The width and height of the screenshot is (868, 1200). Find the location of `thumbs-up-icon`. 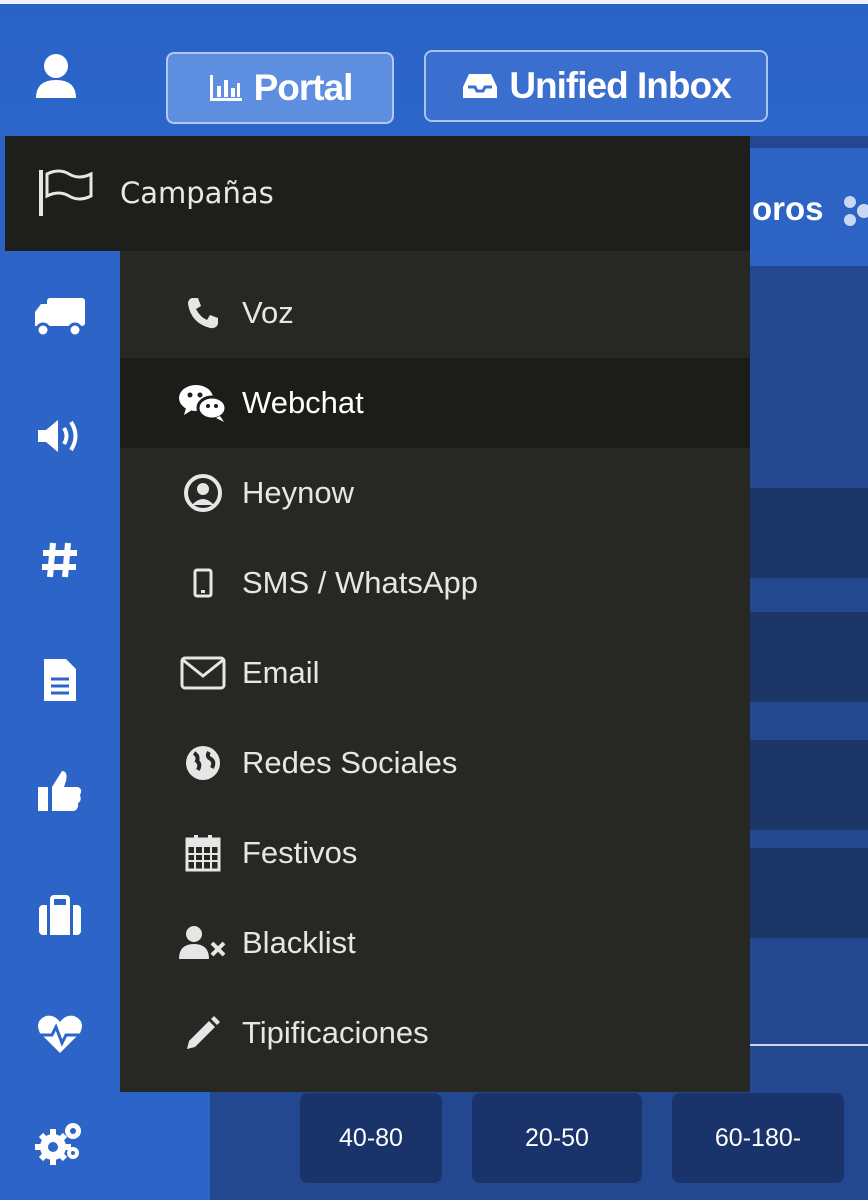

thumbs-up-icon is located at coordinates (60, 791).